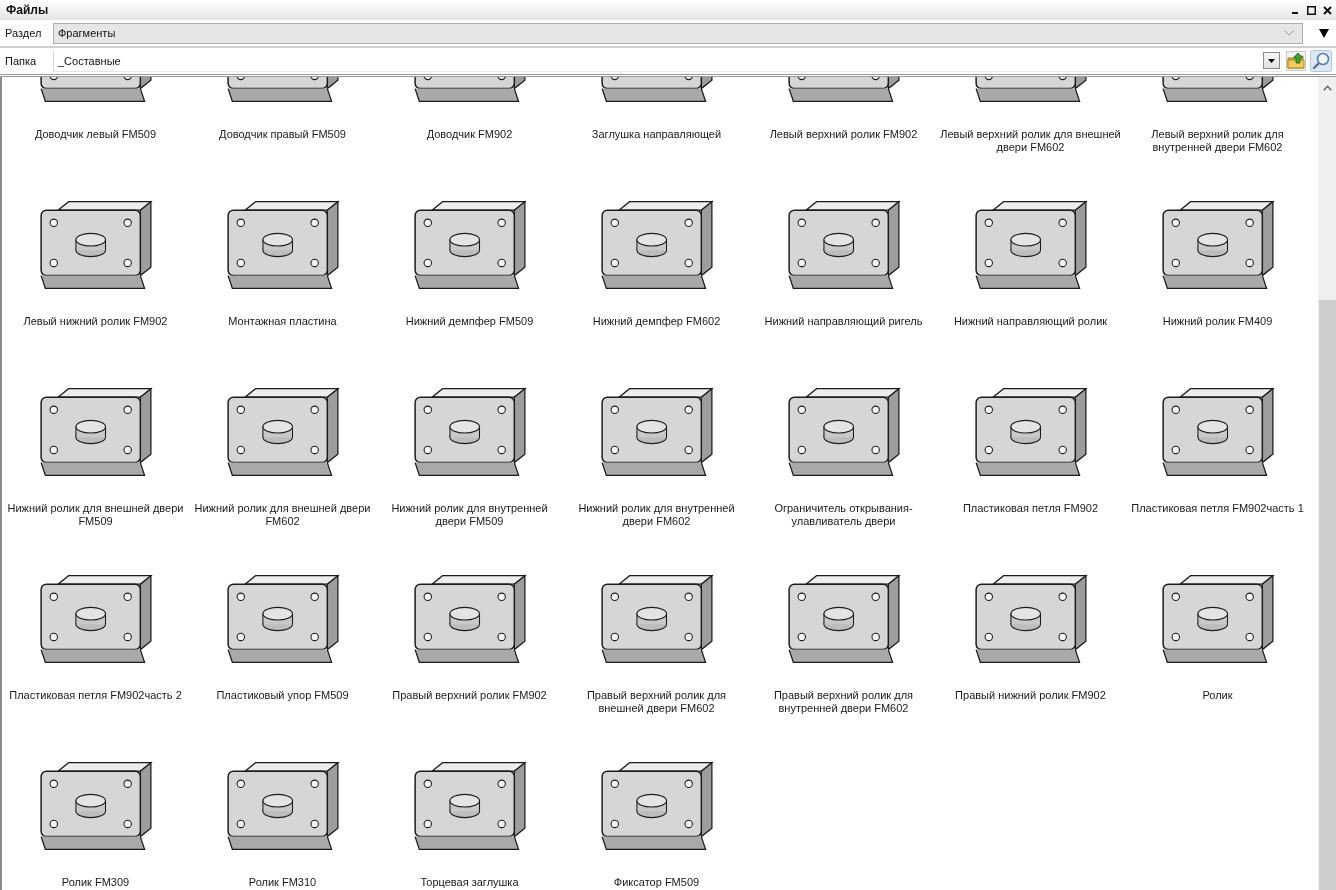  I want to click on file-name: Доводчик правый FM509, so click(282, 134).